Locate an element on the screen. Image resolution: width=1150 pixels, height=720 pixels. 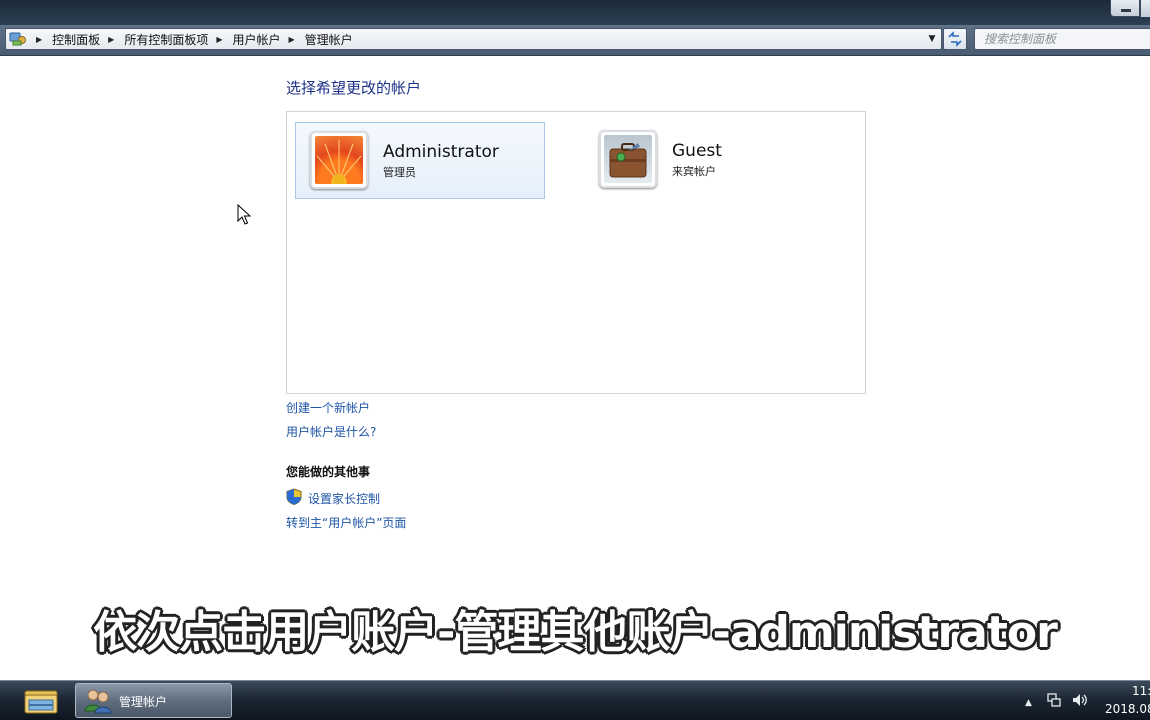
maximize-button is located at coordinates (1145, 8).